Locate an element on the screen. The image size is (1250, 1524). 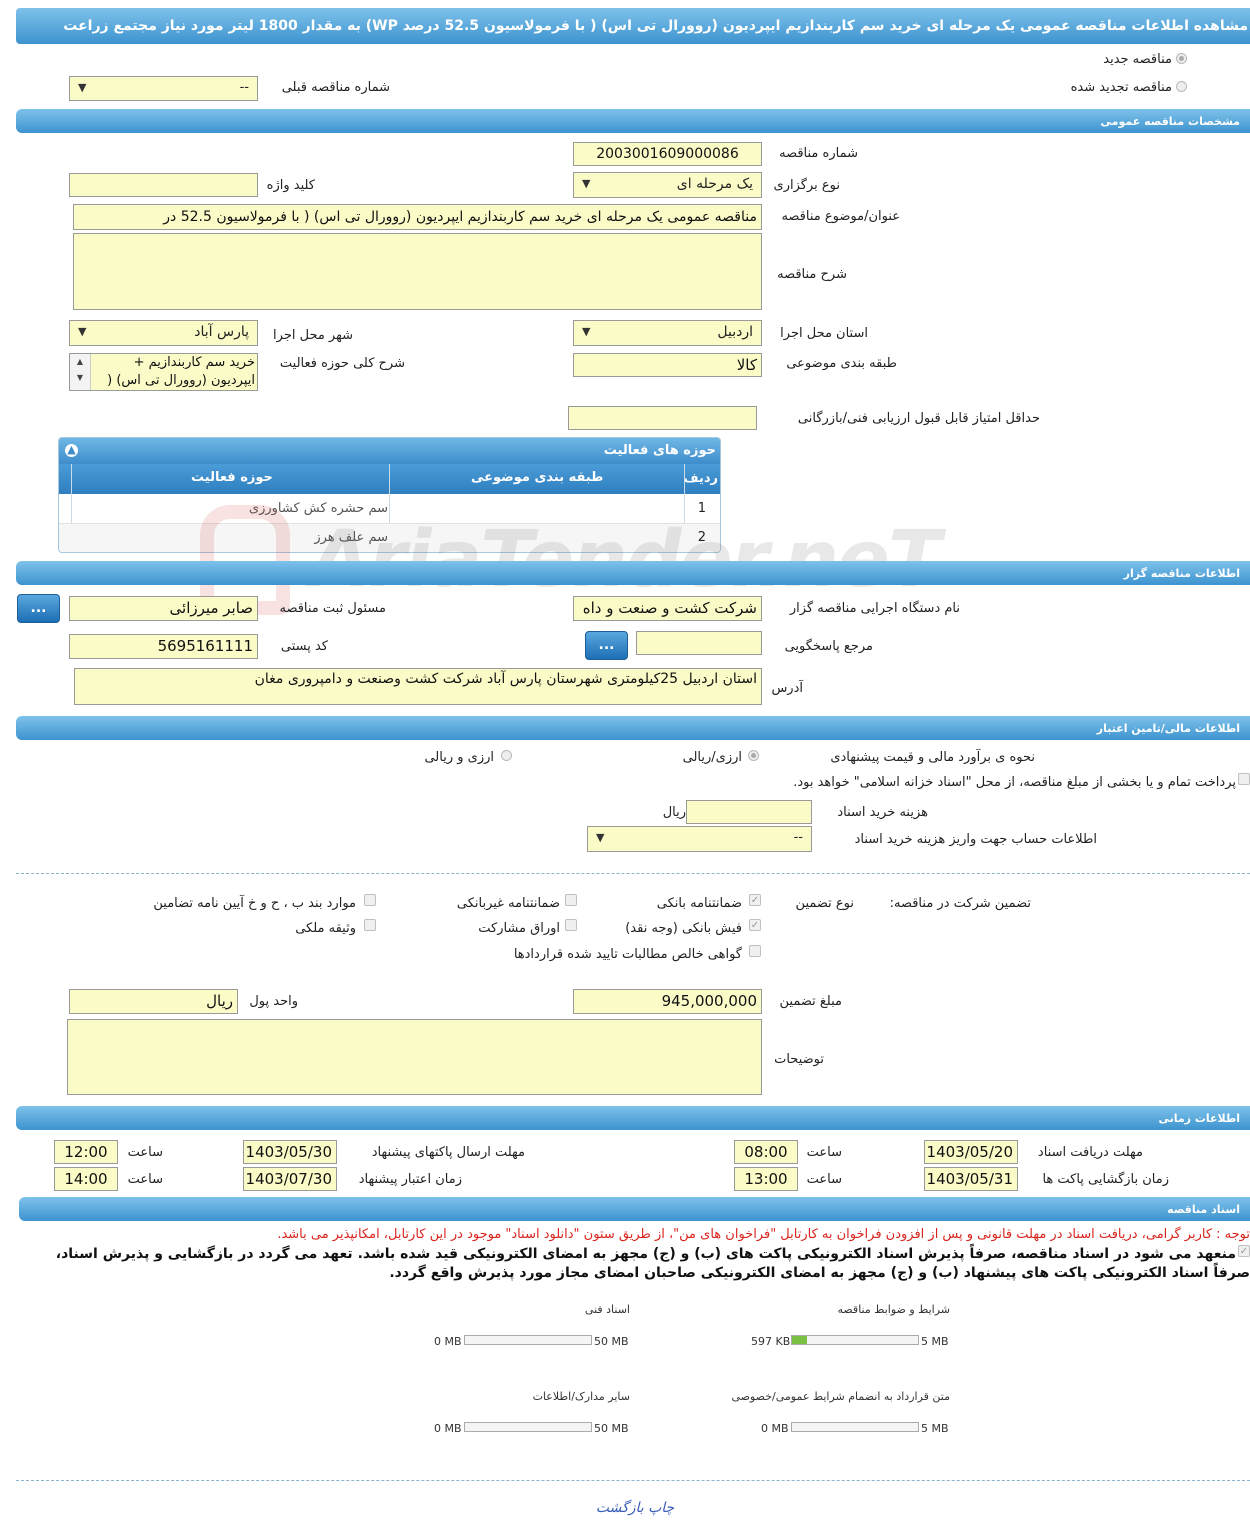
account-select: -- ▼ is located at coordinates (699, 839).